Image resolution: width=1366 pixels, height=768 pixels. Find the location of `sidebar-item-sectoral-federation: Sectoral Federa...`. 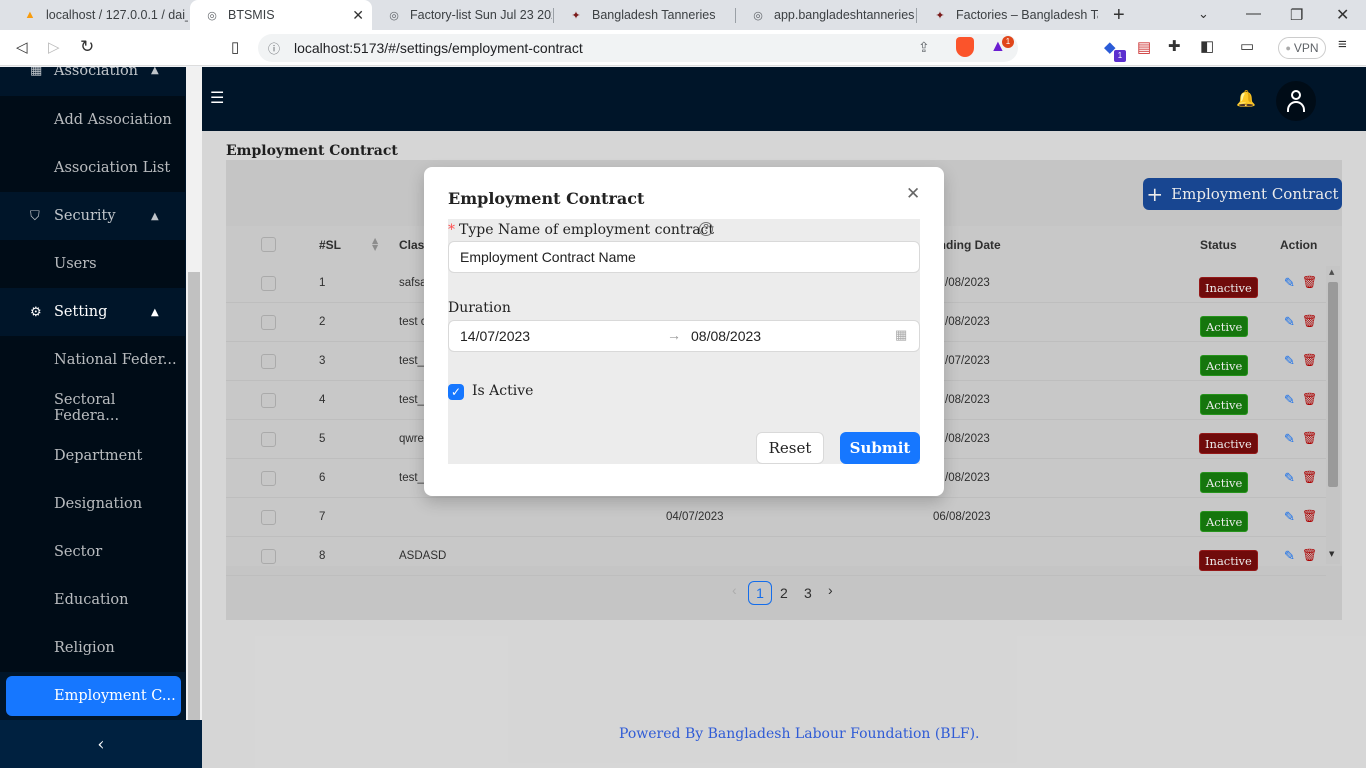

sidebar-item-sectoral-federation: Sectoral Federa... is located at coordinates (92, 408).